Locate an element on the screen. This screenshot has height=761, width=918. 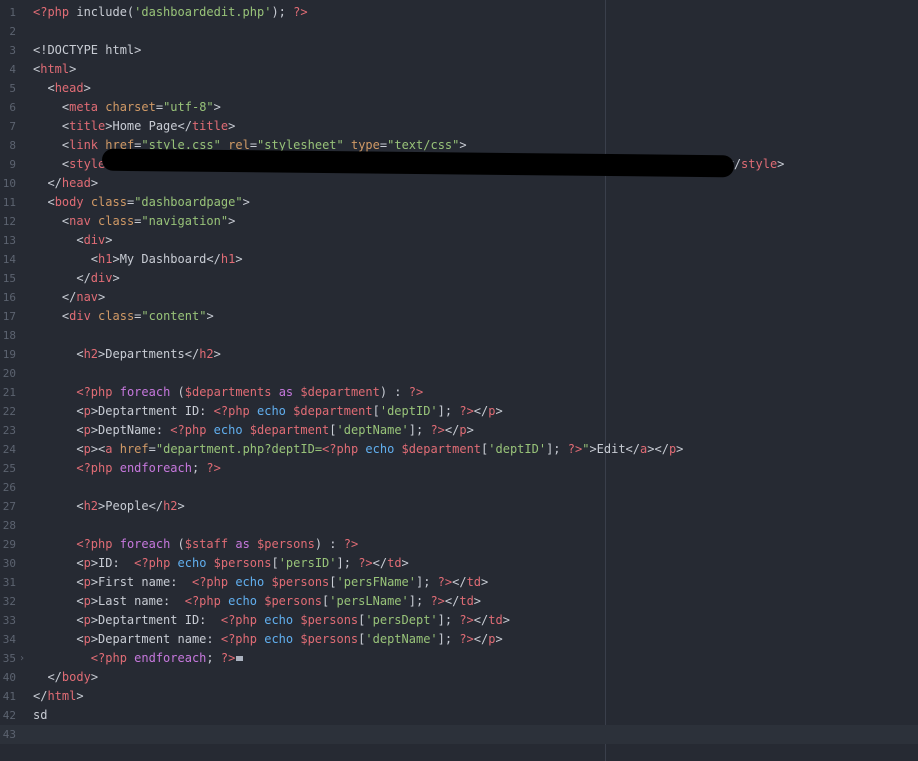
code-text: <?php foreach ($staff as $persons) : ?> is located at coordinates (195, 544).